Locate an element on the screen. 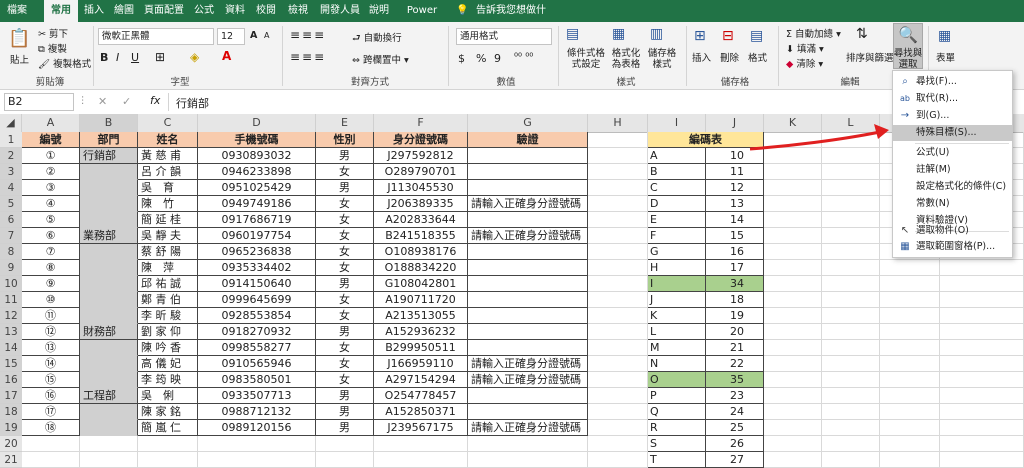 This screenshot has width=1024, height=468. menu-item-conditional-formatting: 設定格式化的條件(C) is located at coordinates (952, 187).